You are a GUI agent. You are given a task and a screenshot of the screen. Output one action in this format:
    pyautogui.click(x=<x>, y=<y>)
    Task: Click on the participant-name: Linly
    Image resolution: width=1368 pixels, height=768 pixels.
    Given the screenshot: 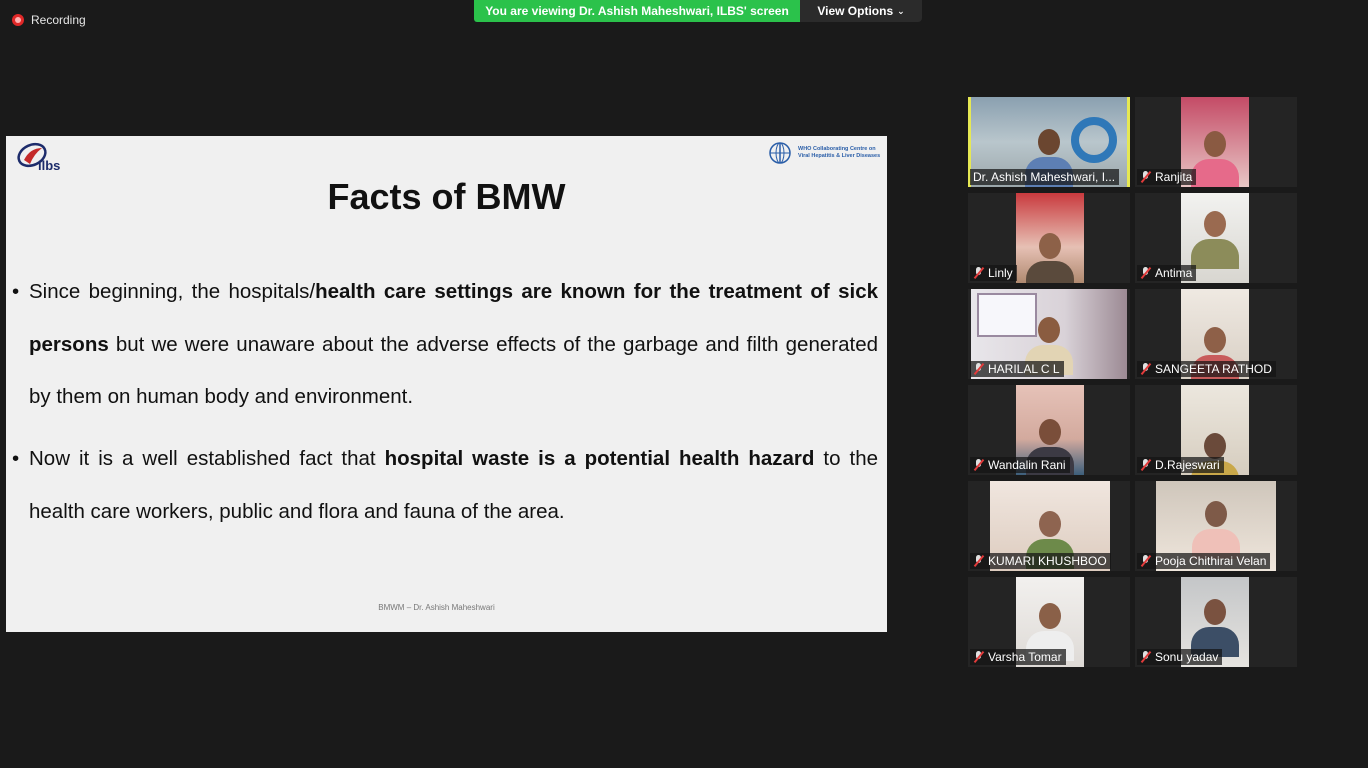 What is the action you would take?
    pyautogui.click(x=1000, y=273)
    